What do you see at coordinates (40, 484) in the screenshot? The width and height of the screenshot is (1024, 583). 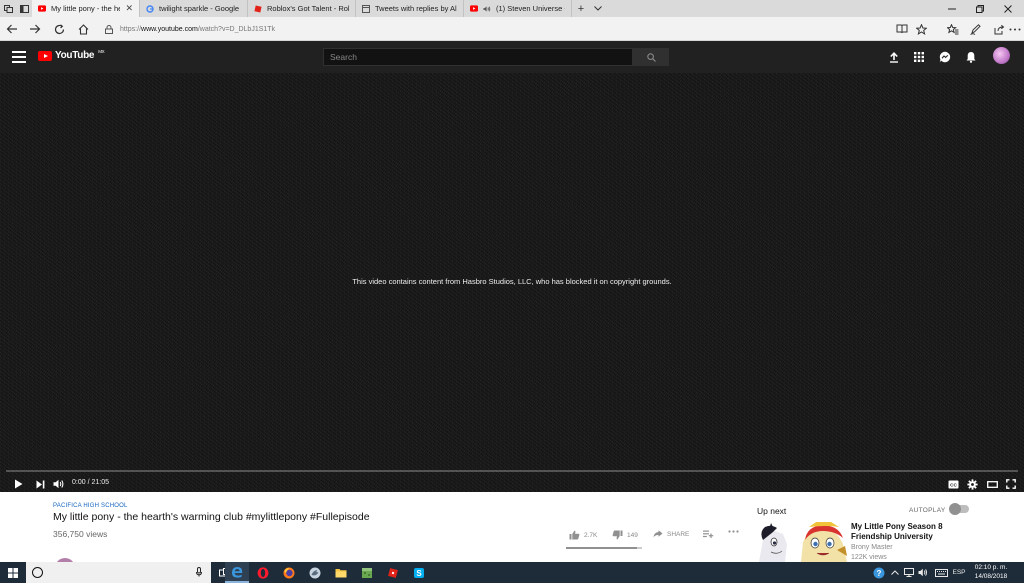 I see `next-video-icon` at bounding box center [40, 484].